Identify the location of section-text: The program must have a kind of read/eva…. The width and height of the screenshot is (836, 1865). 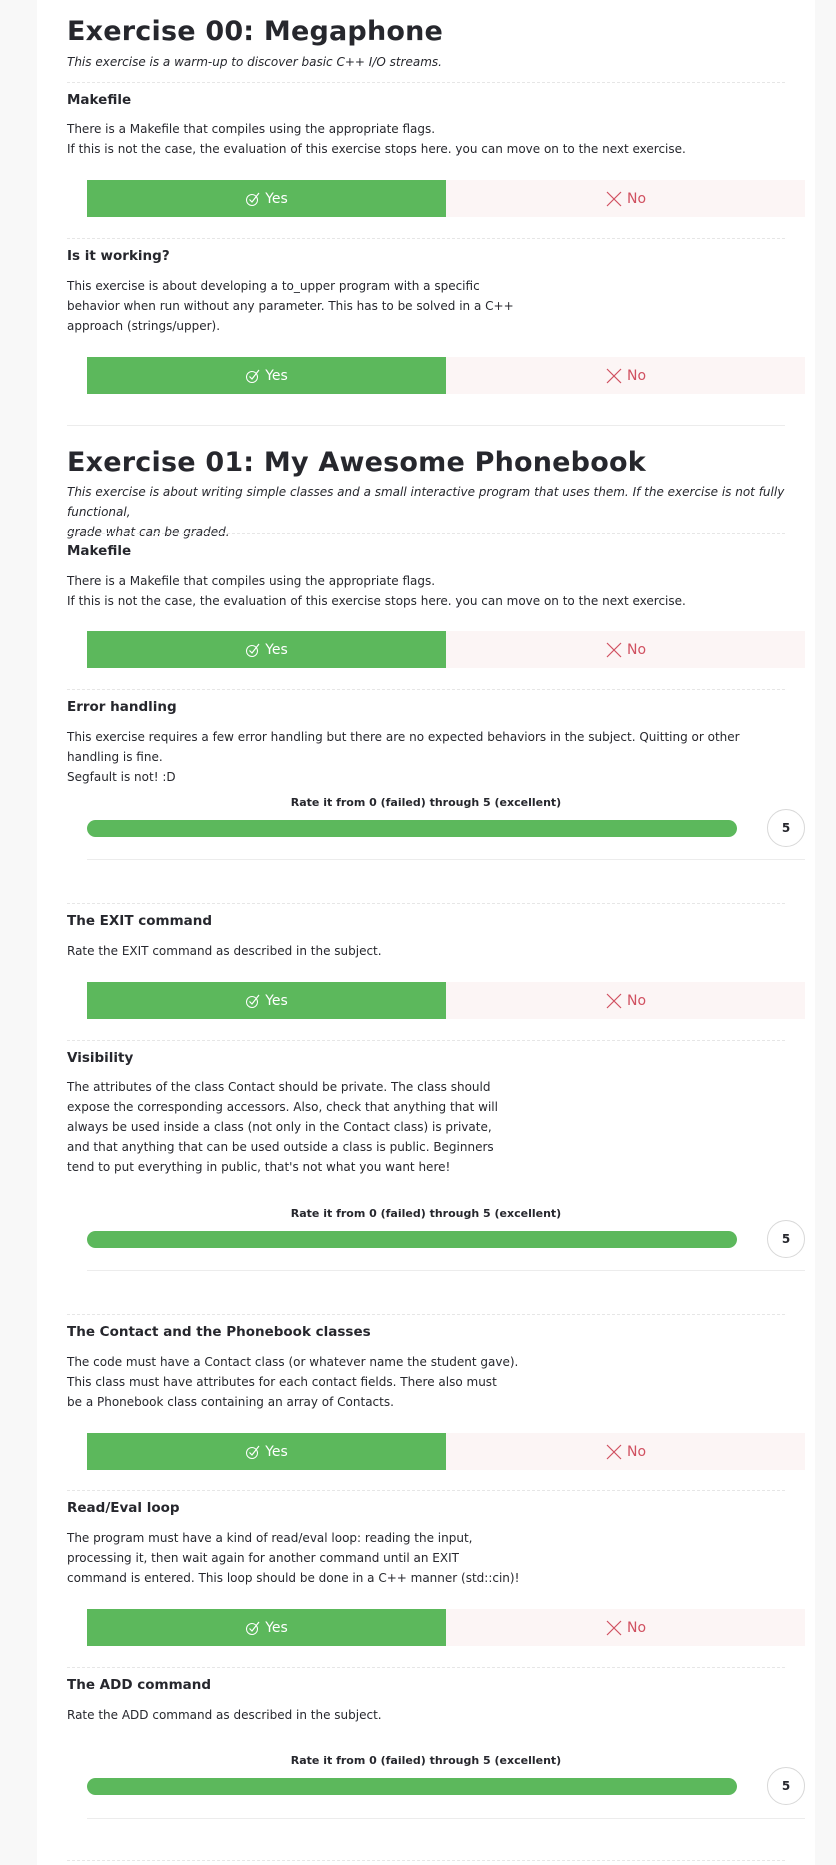
(293, 1558).